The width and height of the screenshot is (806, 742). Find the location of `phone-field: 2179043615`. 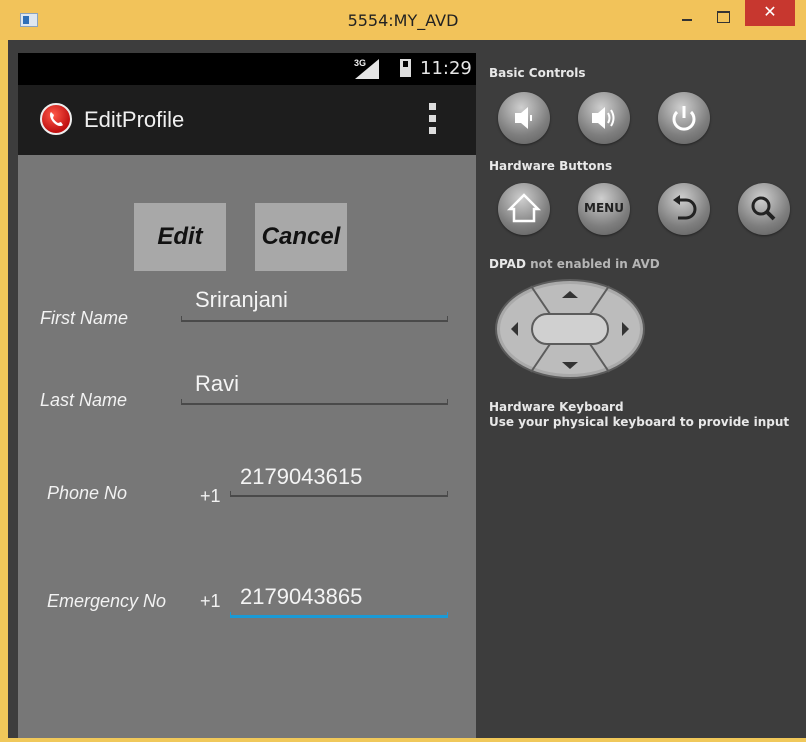

phone-field: 2179043615 is located at coordinates (301, 477).